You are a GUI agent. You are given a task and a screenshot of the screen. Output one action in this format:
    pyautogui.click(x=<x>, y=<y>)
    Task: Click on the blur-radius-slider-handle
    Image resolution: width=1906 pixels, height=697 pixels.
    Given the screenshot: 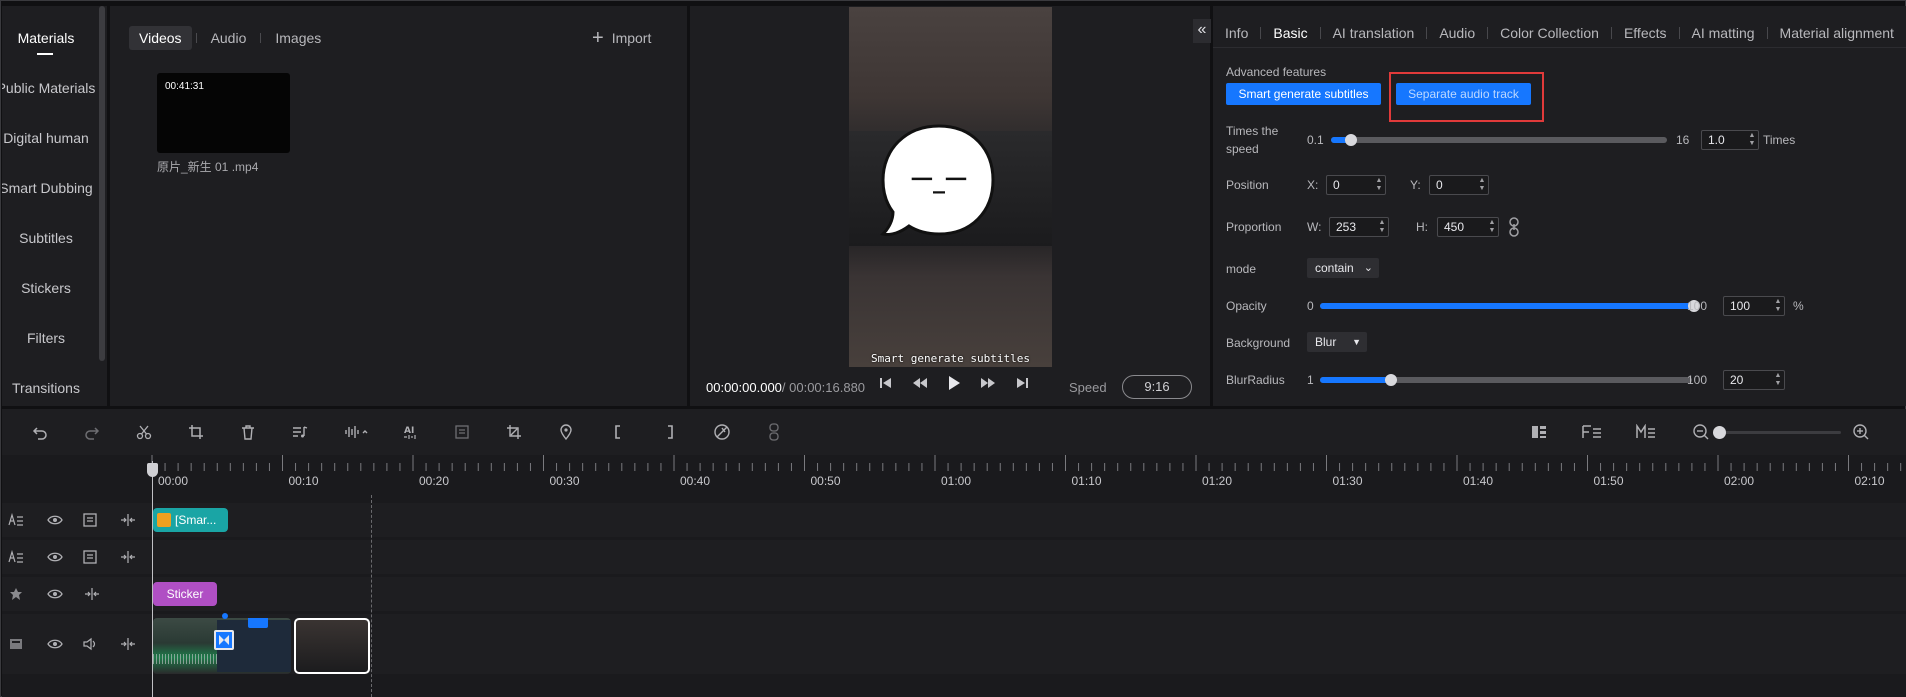 What is the action you would take?
    pyautogui.click(x=1391, y=380)
    